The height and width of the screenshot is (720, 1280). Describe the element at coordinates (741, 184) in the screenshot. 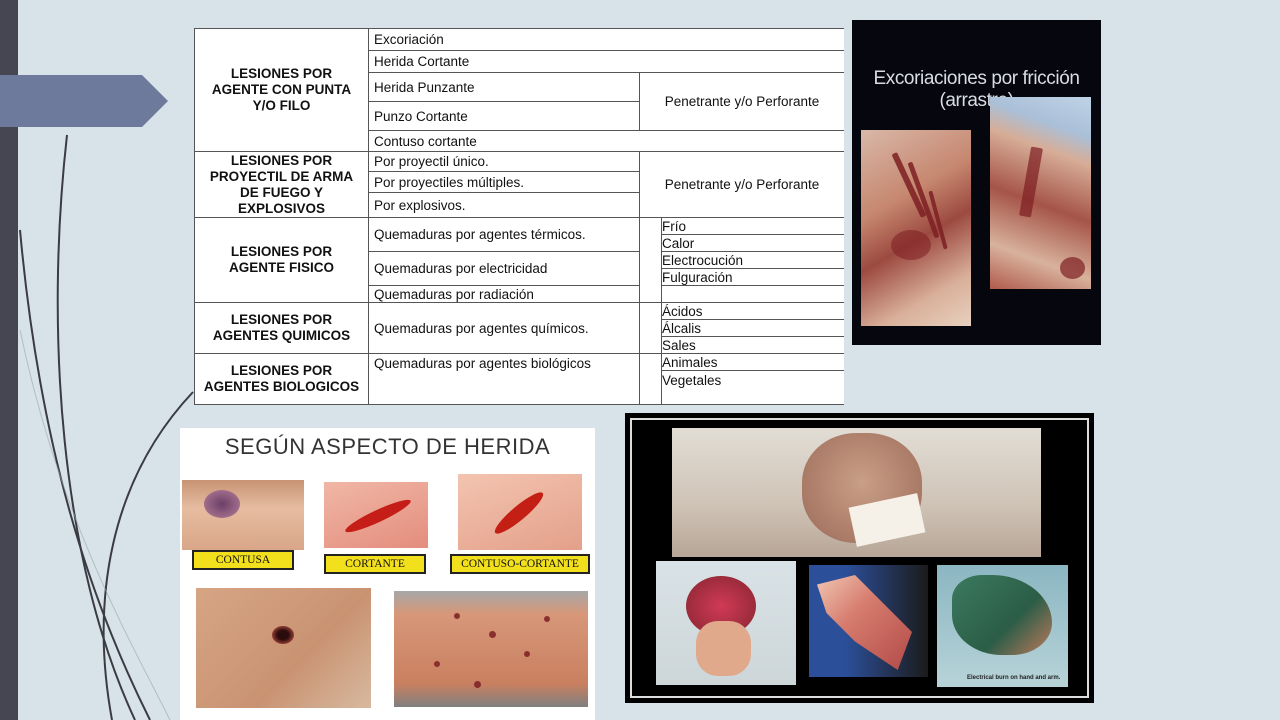

I see `note-penetrante-2: Penetrante y/o Perforante` at that location.